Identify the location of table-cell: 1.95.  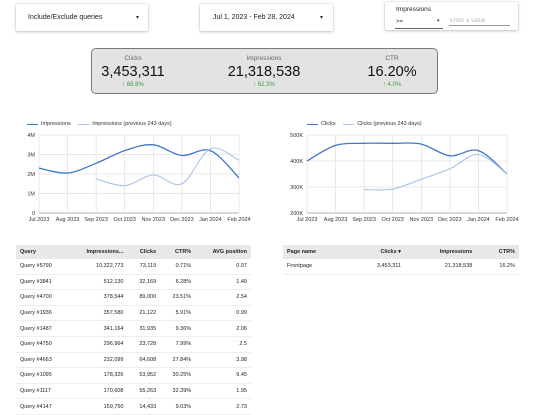
(223, 391).